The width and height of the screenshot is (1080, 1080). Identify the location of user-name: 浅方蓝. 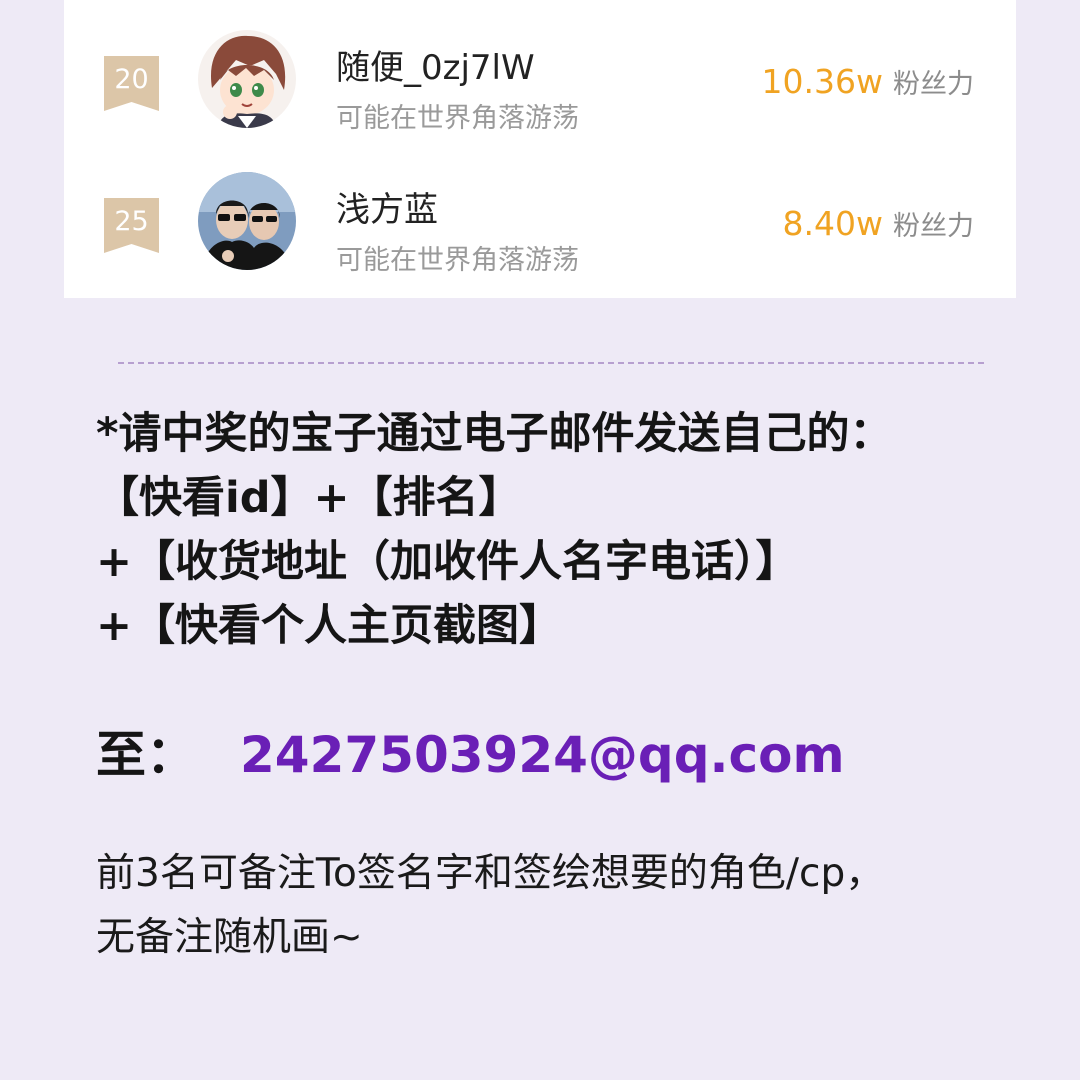
(387, 206).